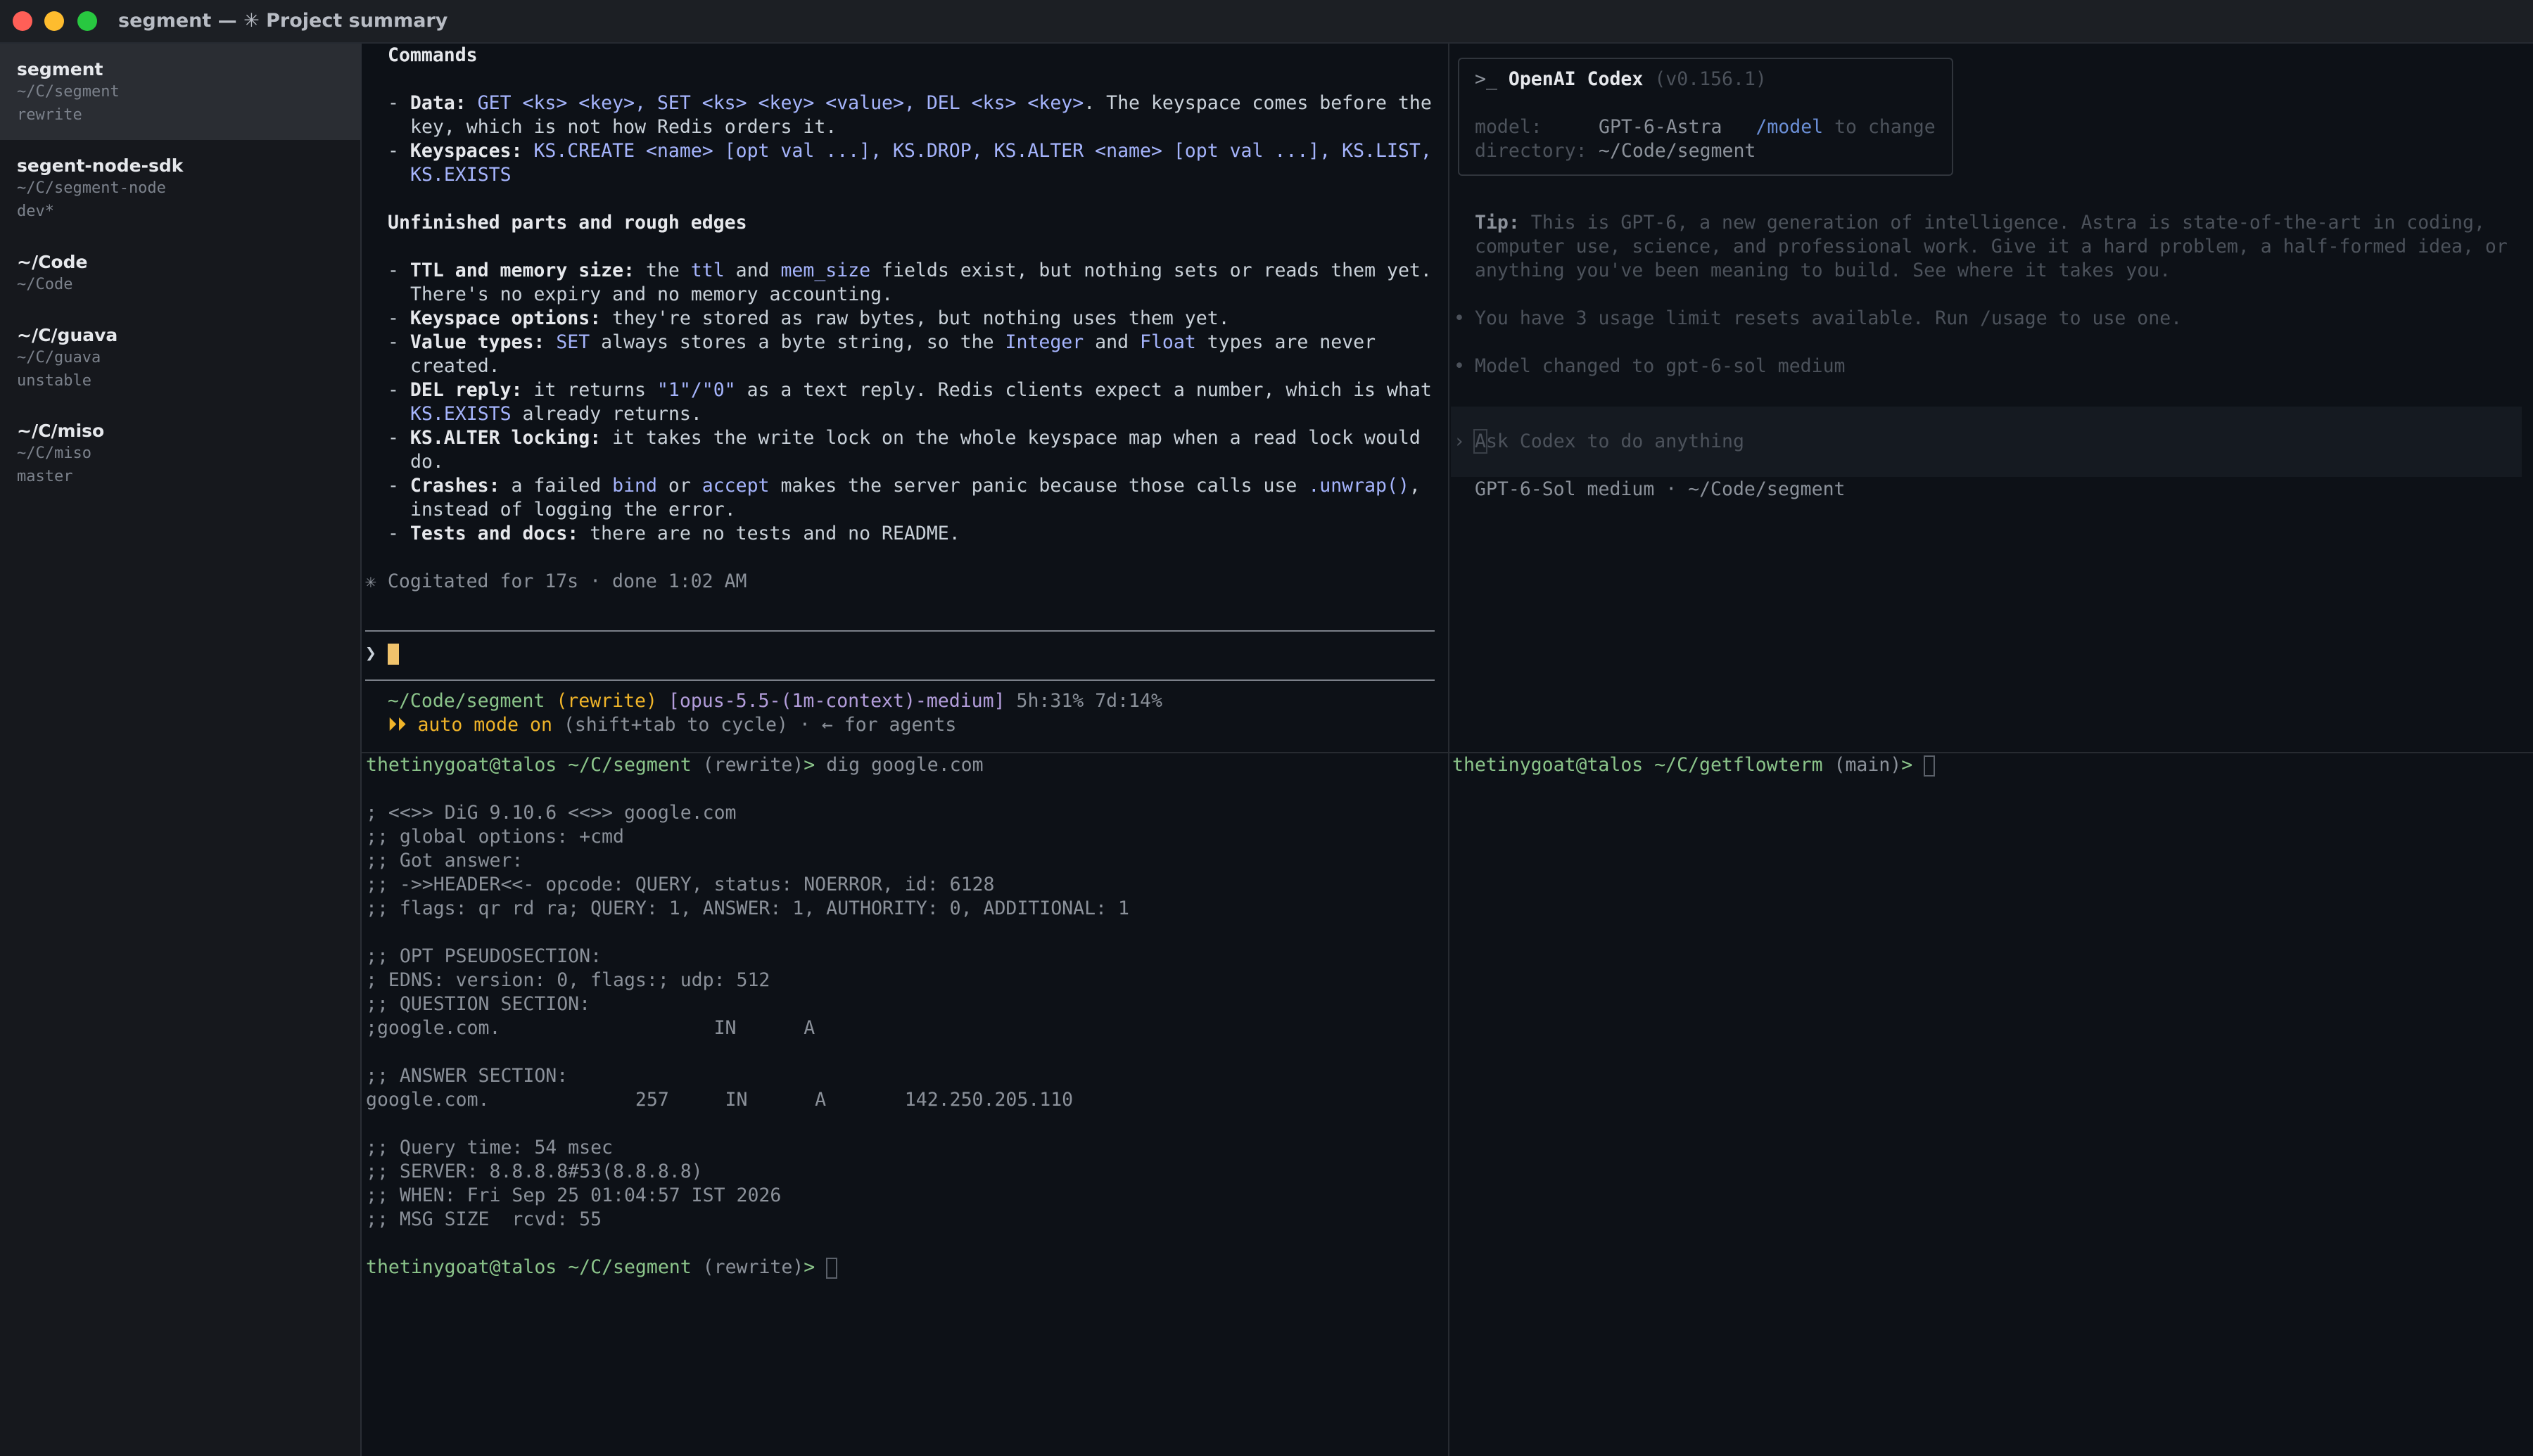 The image size is (2533, 1456). What do you see at coordinates (54, 453) in the screenshot?
I see `sidebar-item-path: ~/C/miso` at bounding box center [54, 453].